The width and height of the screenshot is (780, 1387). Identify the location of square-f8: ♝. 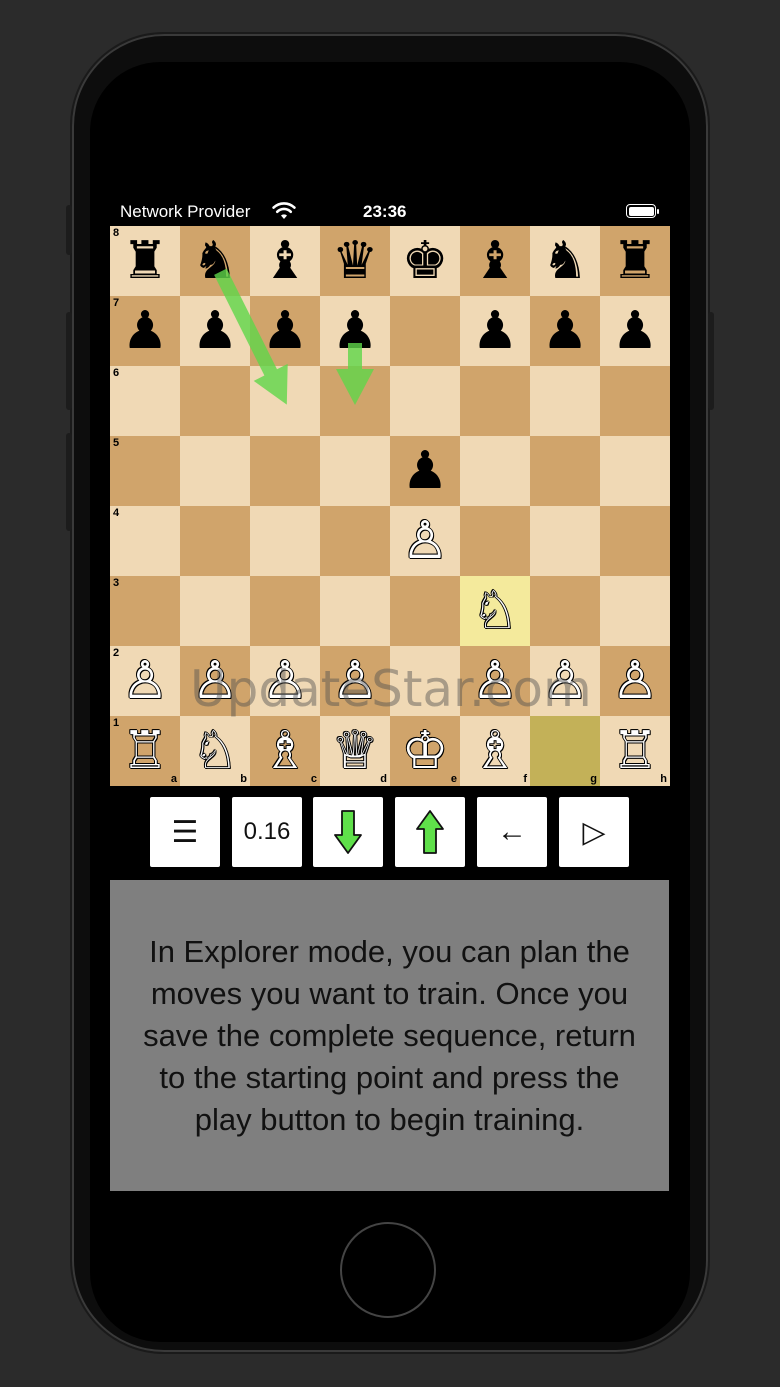
(495, 261).